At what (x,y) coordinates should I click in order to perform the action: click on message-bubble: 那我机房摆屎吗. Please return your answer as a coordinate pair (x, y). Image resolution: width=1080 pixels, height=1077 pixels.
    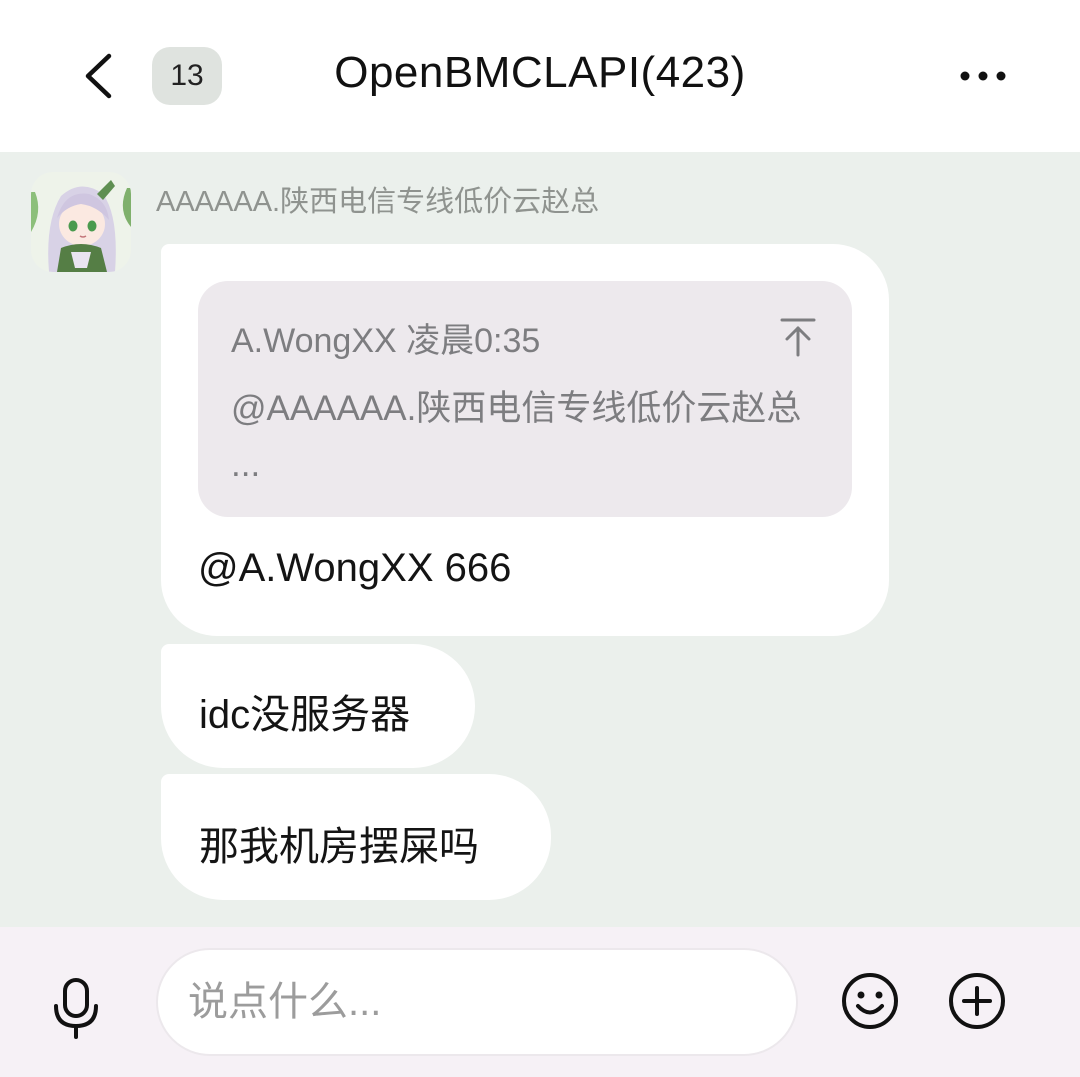
    Looking at the image, I should click on (356, 837).